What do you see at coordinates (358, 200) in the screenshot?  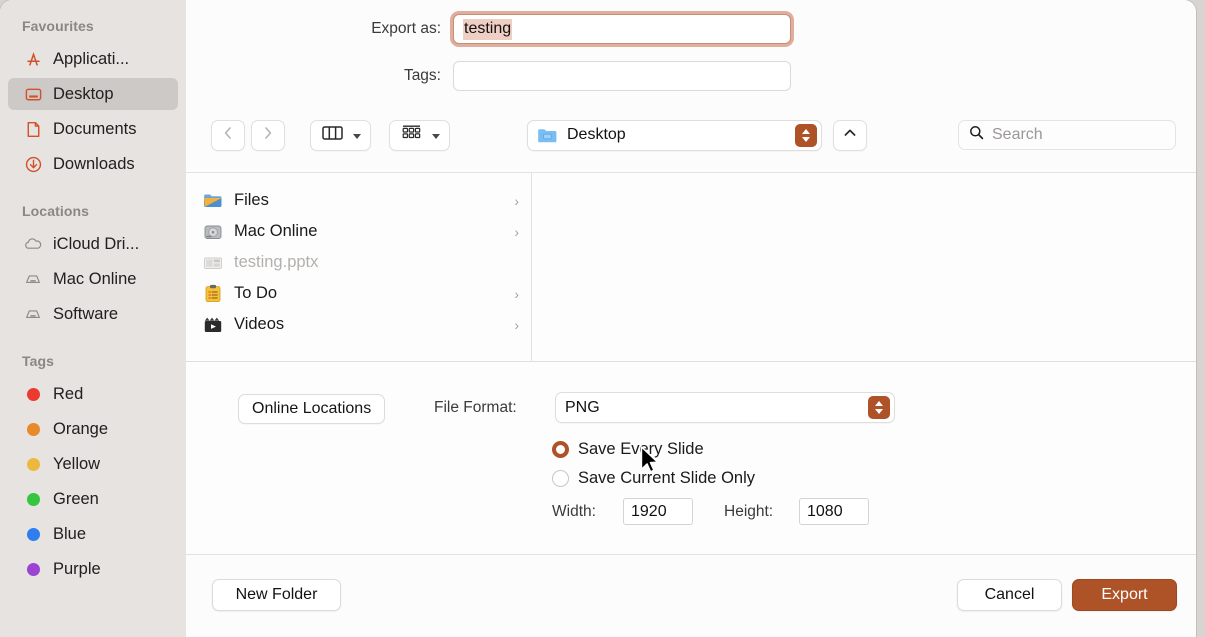 I see `list-item: Files ›` at bounding box center [358, 200].